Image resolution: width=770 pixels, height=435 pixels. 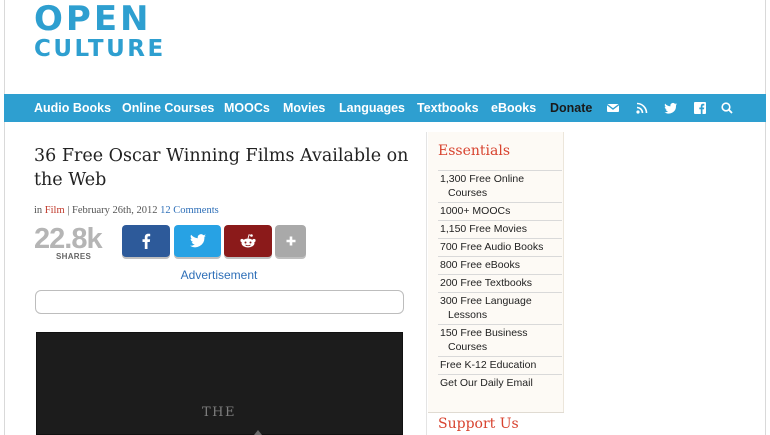 I want to click on video-player: THE, so click(x=219, y=383).